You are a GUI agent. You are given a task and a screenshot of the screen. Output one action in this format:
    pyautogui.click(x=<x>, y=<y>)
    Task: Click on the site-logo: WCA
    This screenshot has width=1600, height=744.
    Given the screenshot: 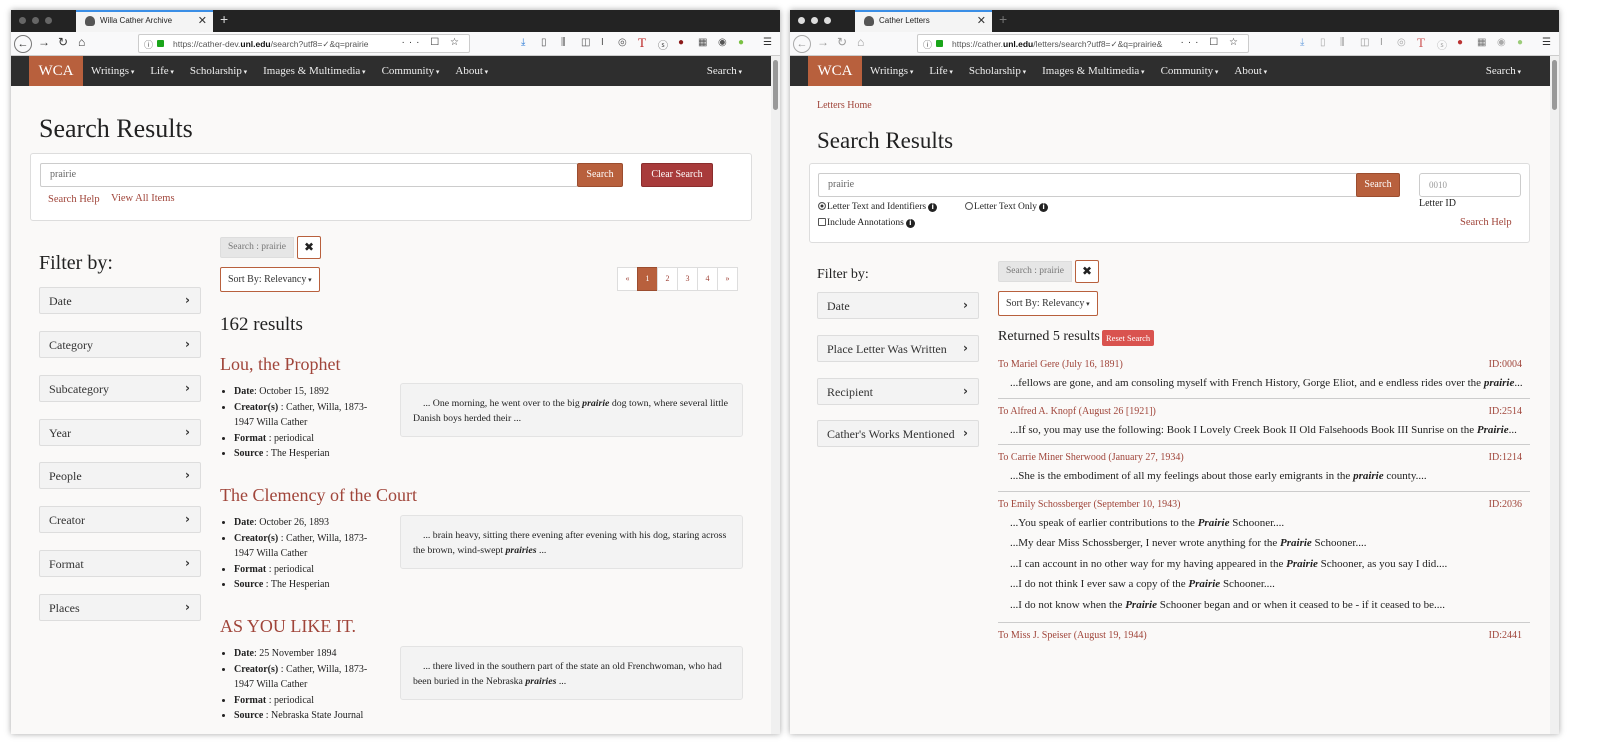 What is the action you would take?
    pyautogui.click(x=835, y=71)
    